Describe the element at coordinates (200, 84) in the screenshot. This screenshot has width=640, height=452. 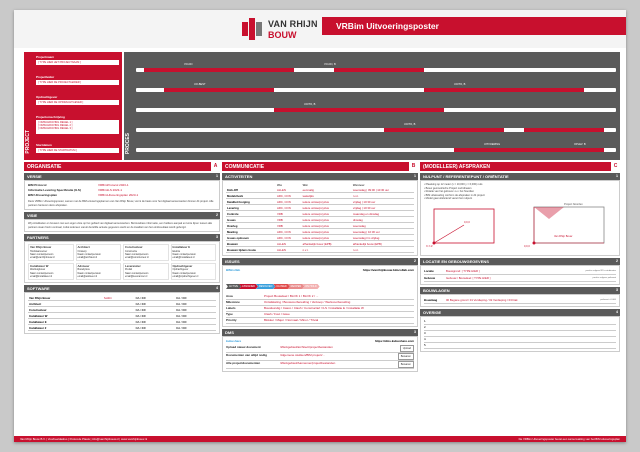
I see `phase-label: UO-BEST` at that location.